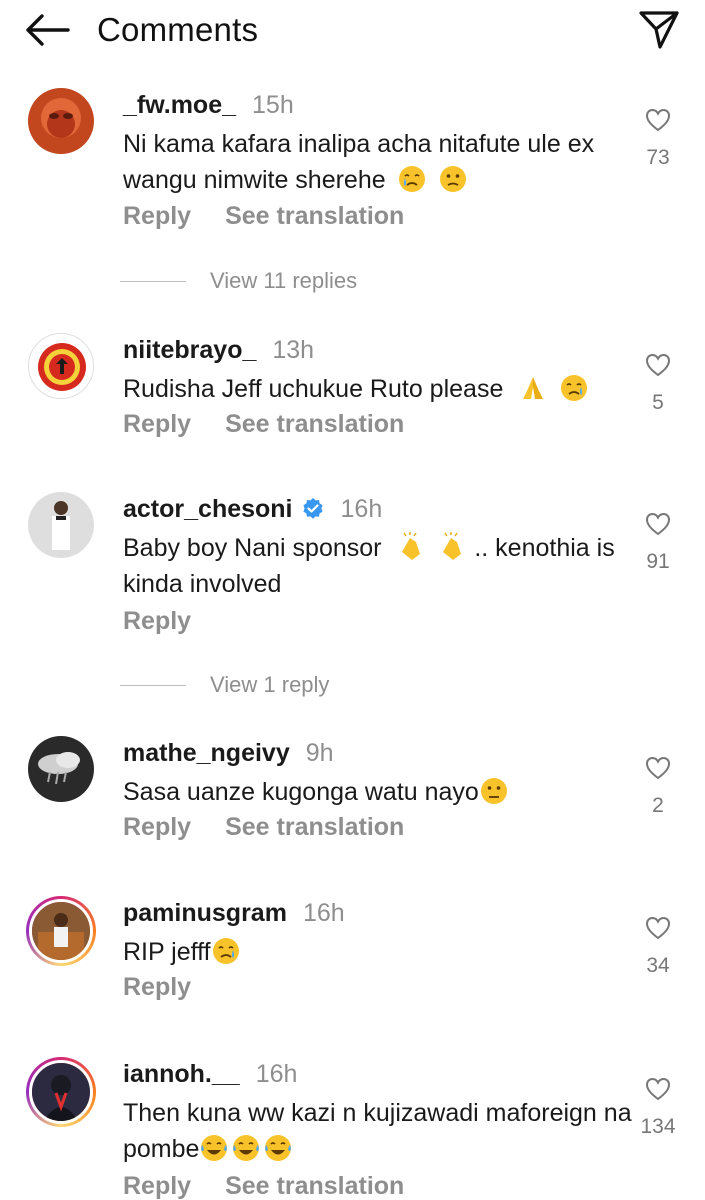 This screenshot has height=1200, width=705. I want to click on like-count: 134, so click(658, 1126).